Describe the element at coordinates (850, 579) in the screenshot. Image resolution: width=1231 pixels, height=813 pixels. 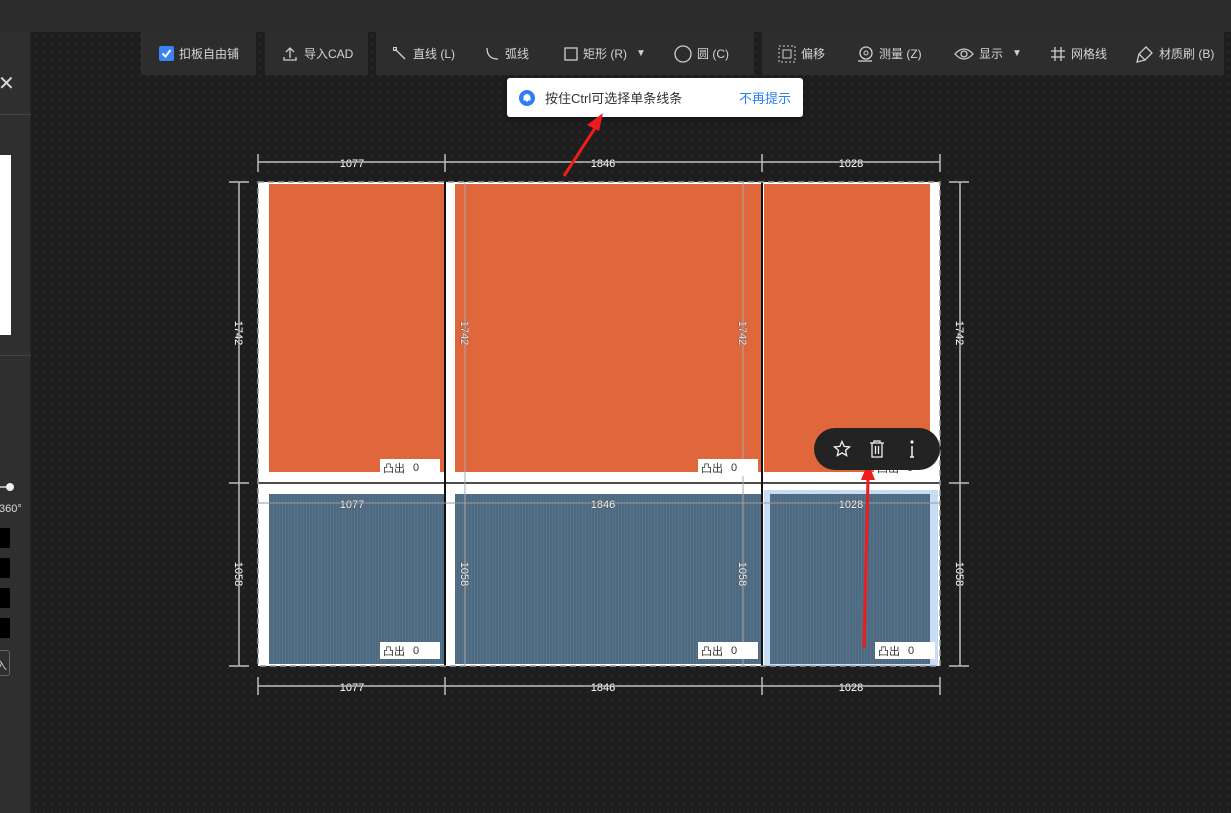
I see `panel-lower-right` at that location.